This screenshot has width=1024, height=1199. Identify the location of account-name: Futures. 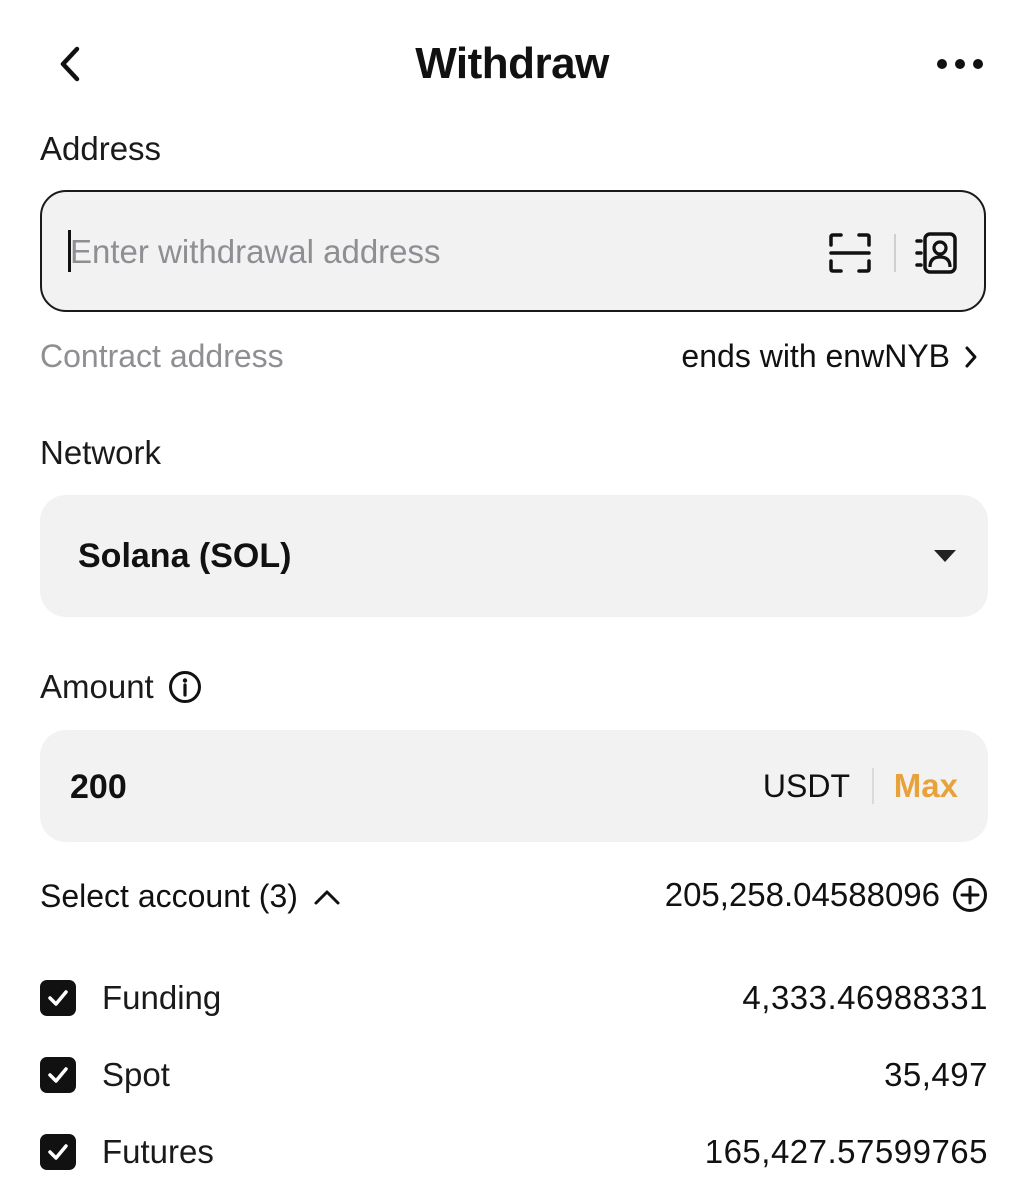
(158, 1151).